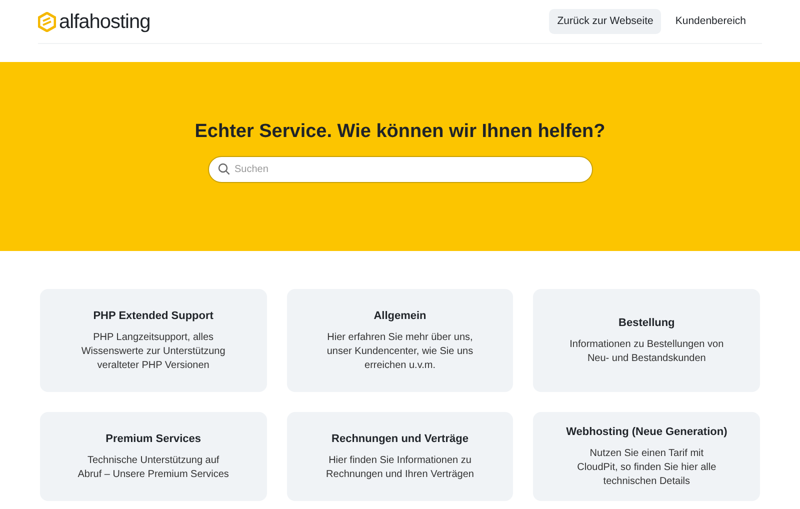 The width and height of the screenshot is (800, 509). Describe the element at coordinates (153, 468) in the screenshot. I see `card-description: Technische Unterstützung auf Abruf – Unsere Premium Services` at that location.